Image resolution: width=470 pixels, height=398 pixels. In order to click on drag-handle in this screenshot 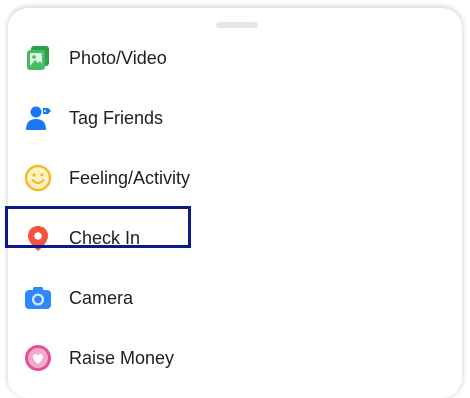, I will do `click(237, 25)`.